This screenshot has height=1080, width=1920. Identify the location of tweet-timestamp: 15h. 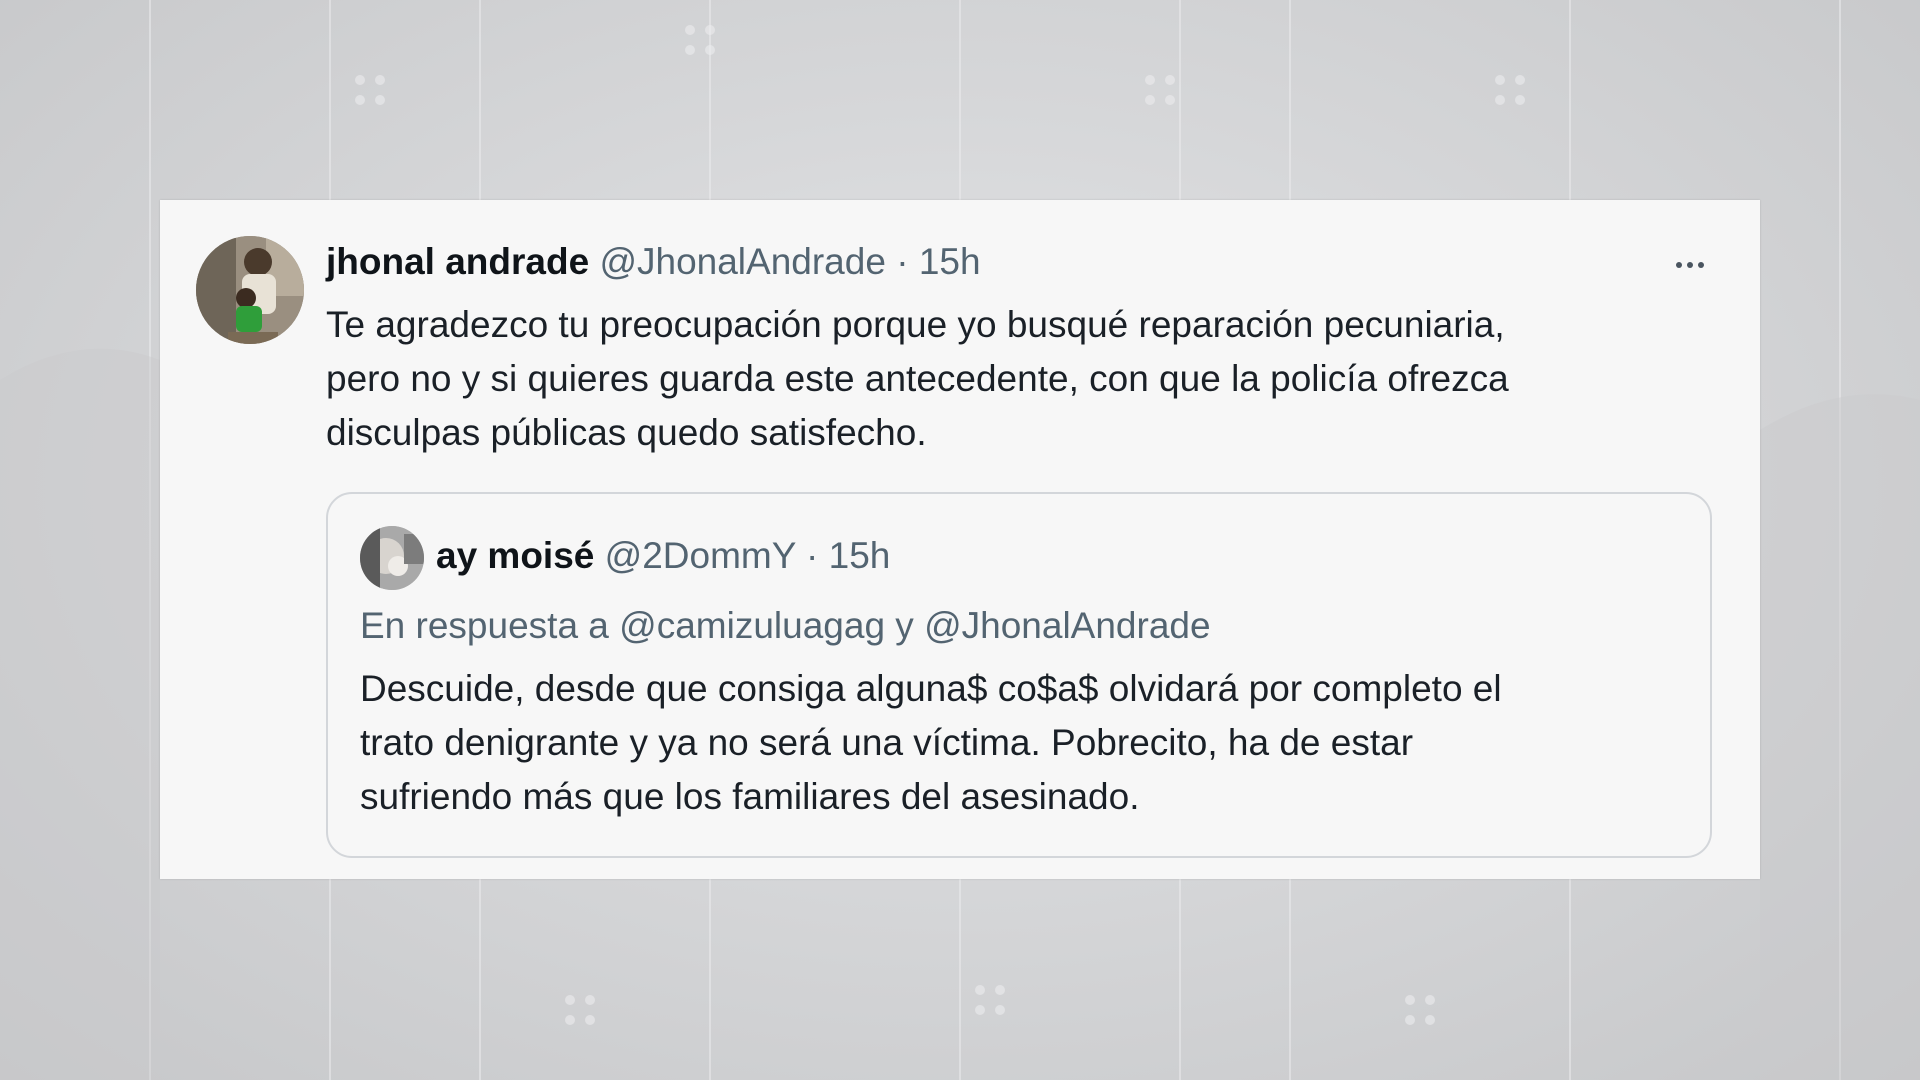
(950, 261).